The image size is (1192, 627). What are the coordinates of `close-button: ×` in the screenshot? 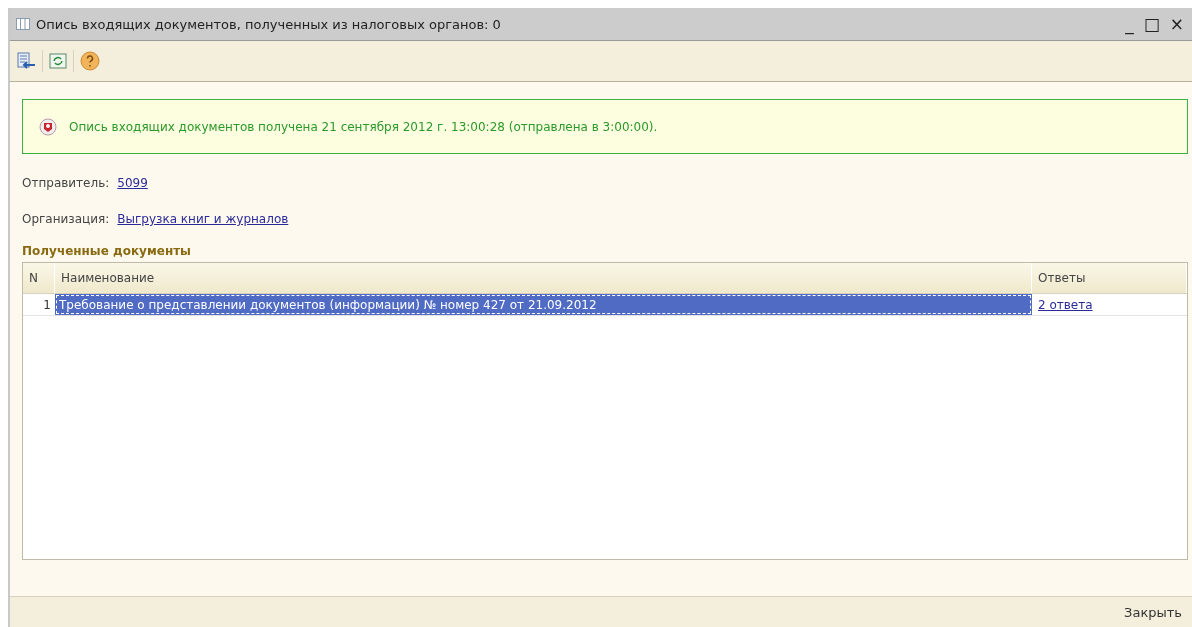 It's located at (1176, 24).